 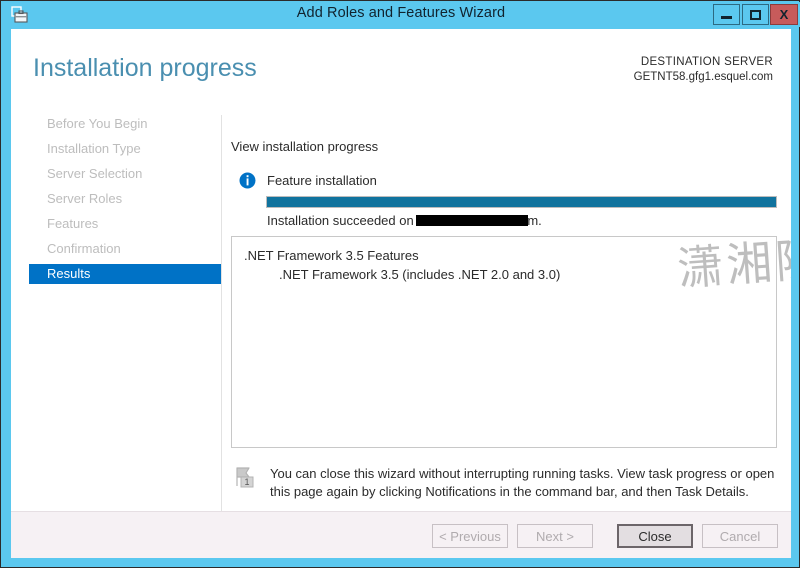 What do you see at coordinates (342, 220) in the screenshot?
I see `status-prefix: Installation succeeded on` at bounding box center [342, 220].